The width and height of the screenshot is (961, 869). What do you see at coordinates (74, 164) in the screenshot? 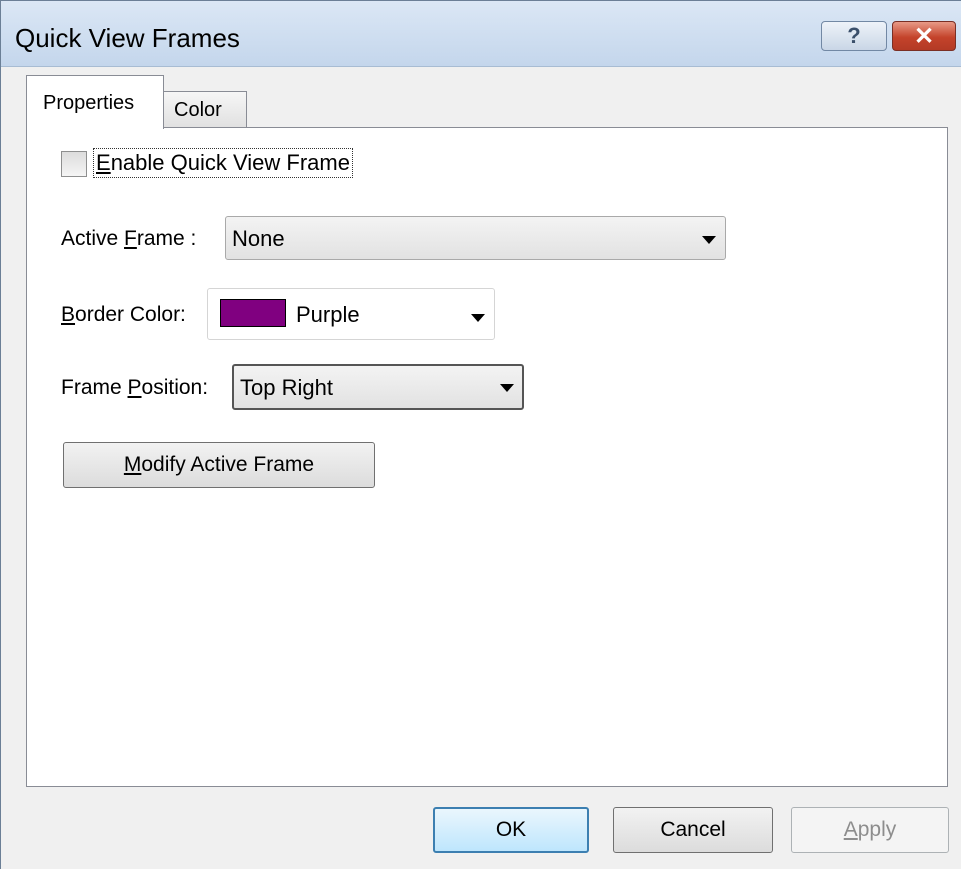
I see `enable-quick-view-frame-checkbox` at bounding box center [74, 164].